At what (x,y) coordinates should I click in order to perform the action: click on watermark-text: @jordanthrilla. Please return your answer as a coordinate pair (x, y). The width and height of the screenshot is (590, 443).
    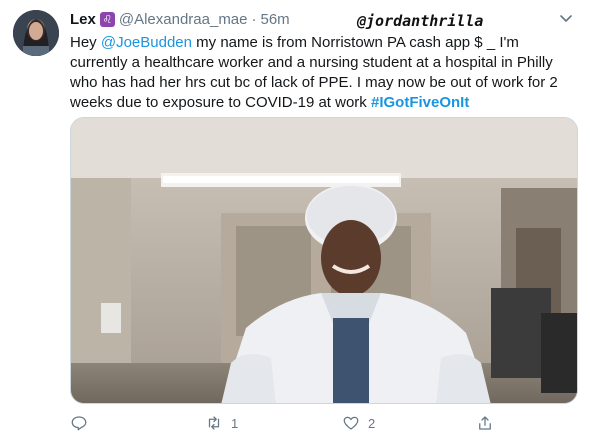
    Looking at the image, I should click on (420, 21).